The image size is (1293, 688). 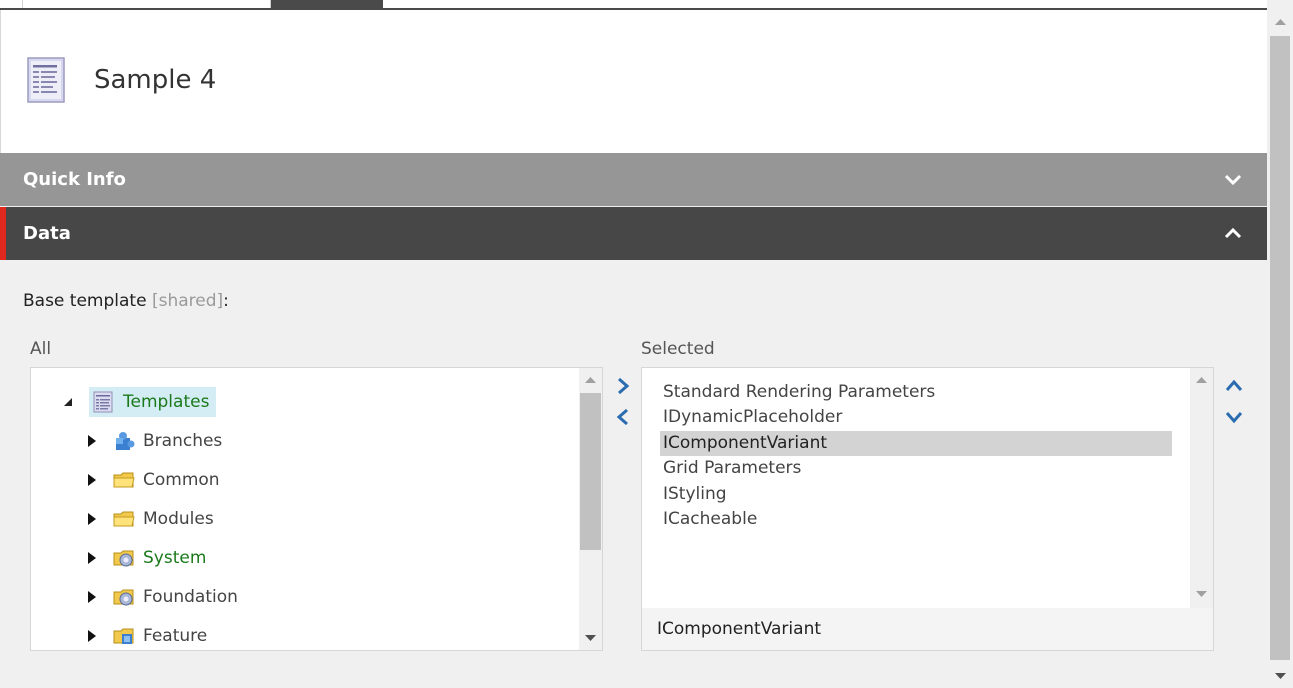 What do you see at coordinates (1233, 233) in the screenshot?
I see `chevron-up-icon` at bounding box center [1233, 233].